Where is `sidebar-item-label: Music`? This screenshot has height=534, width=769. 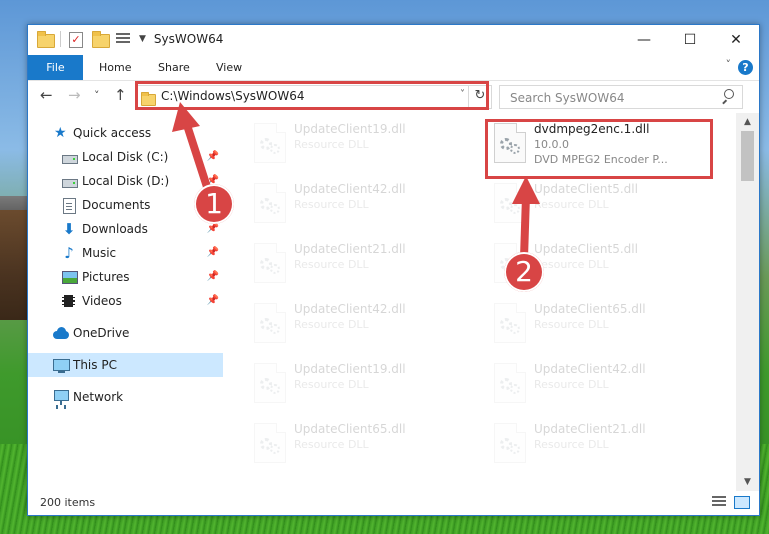 sidebar-item-label: Music is located at coordinates (99, 253).